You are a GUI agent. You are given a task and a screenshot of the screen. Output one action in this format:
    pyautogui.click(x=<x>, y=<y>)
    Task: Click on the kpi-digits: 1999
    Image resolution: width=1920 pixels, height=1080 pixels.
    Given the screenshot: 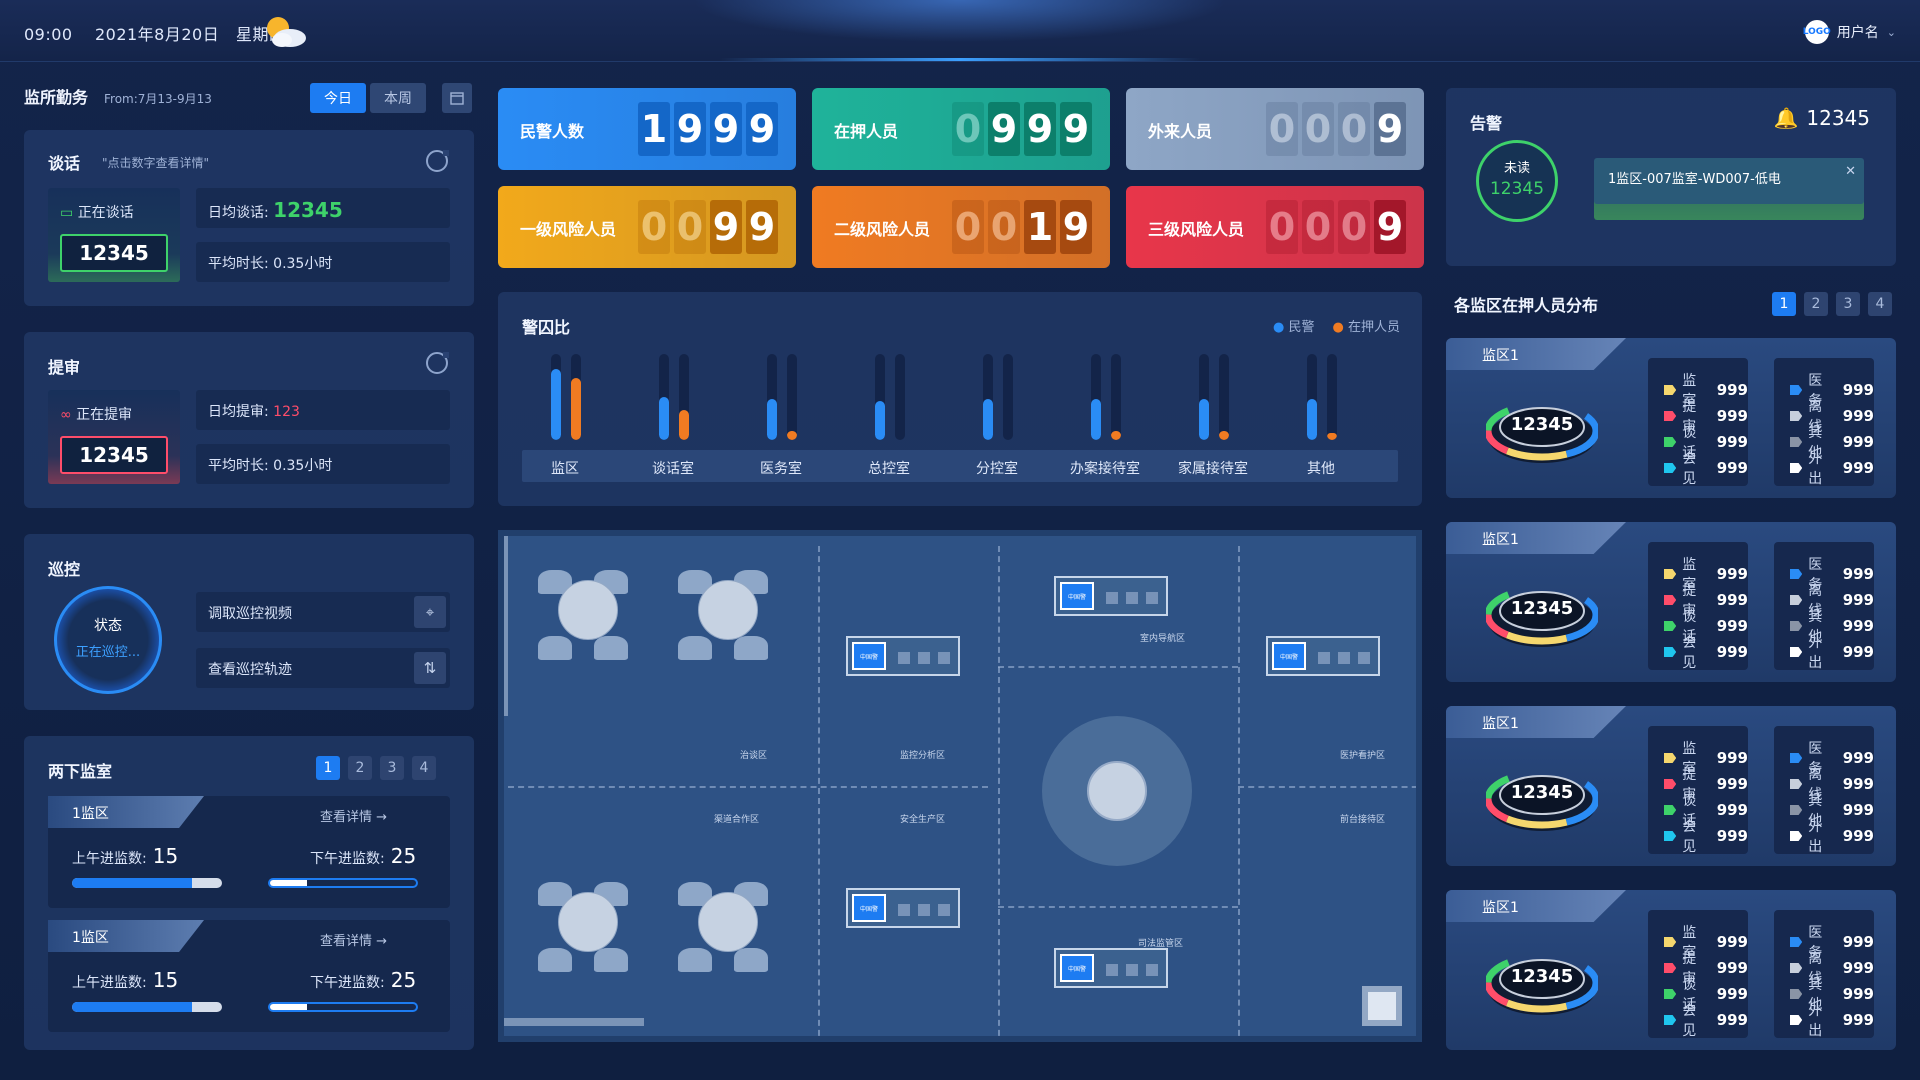 What is the action you would take?
    pyautogui.click(x=708, y=129)
    